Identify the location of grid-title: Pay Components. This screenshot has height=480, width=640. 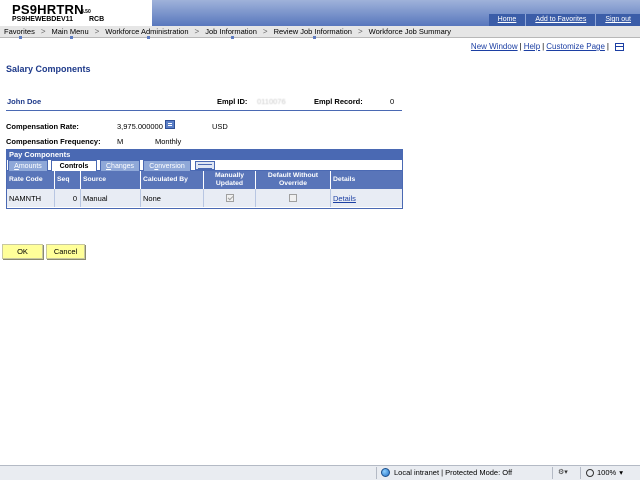
(204, 155).